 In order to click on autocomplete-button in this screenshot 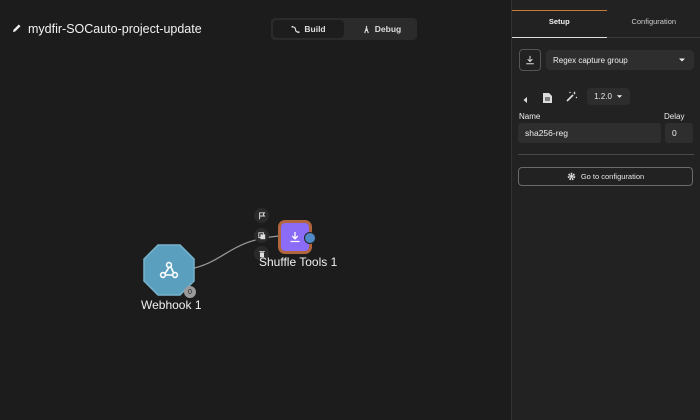, I will do `click(571, 96)`.